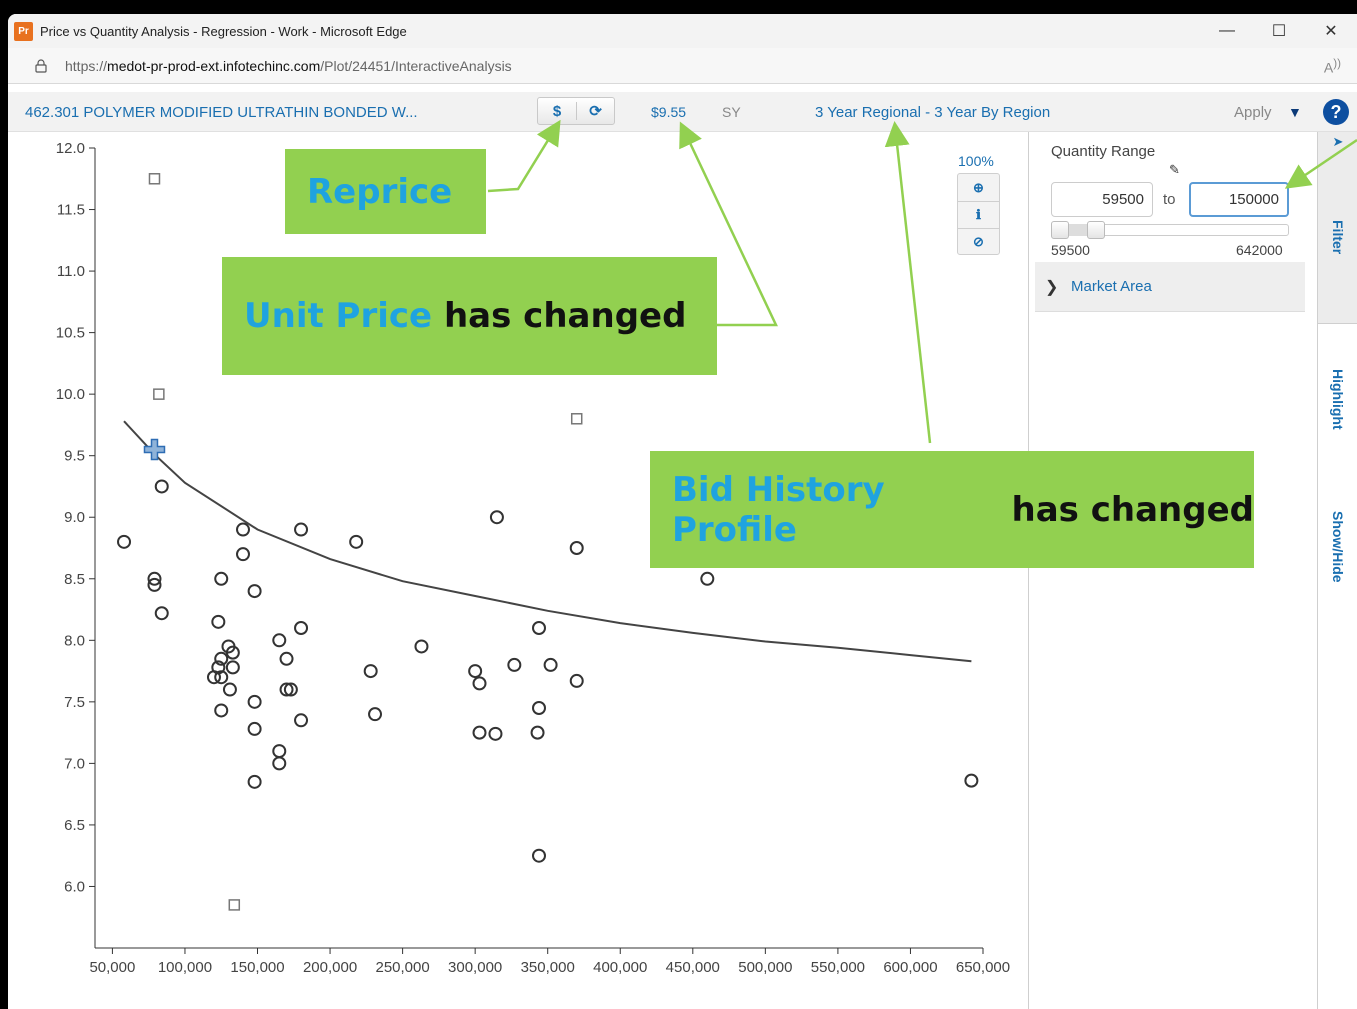 Image resolution: width=1357 pixels, height=1009 pixels. Describe the element at coordinates (74, 456) in the screenshot. I see `y-tick-label: 9.5` at that location.